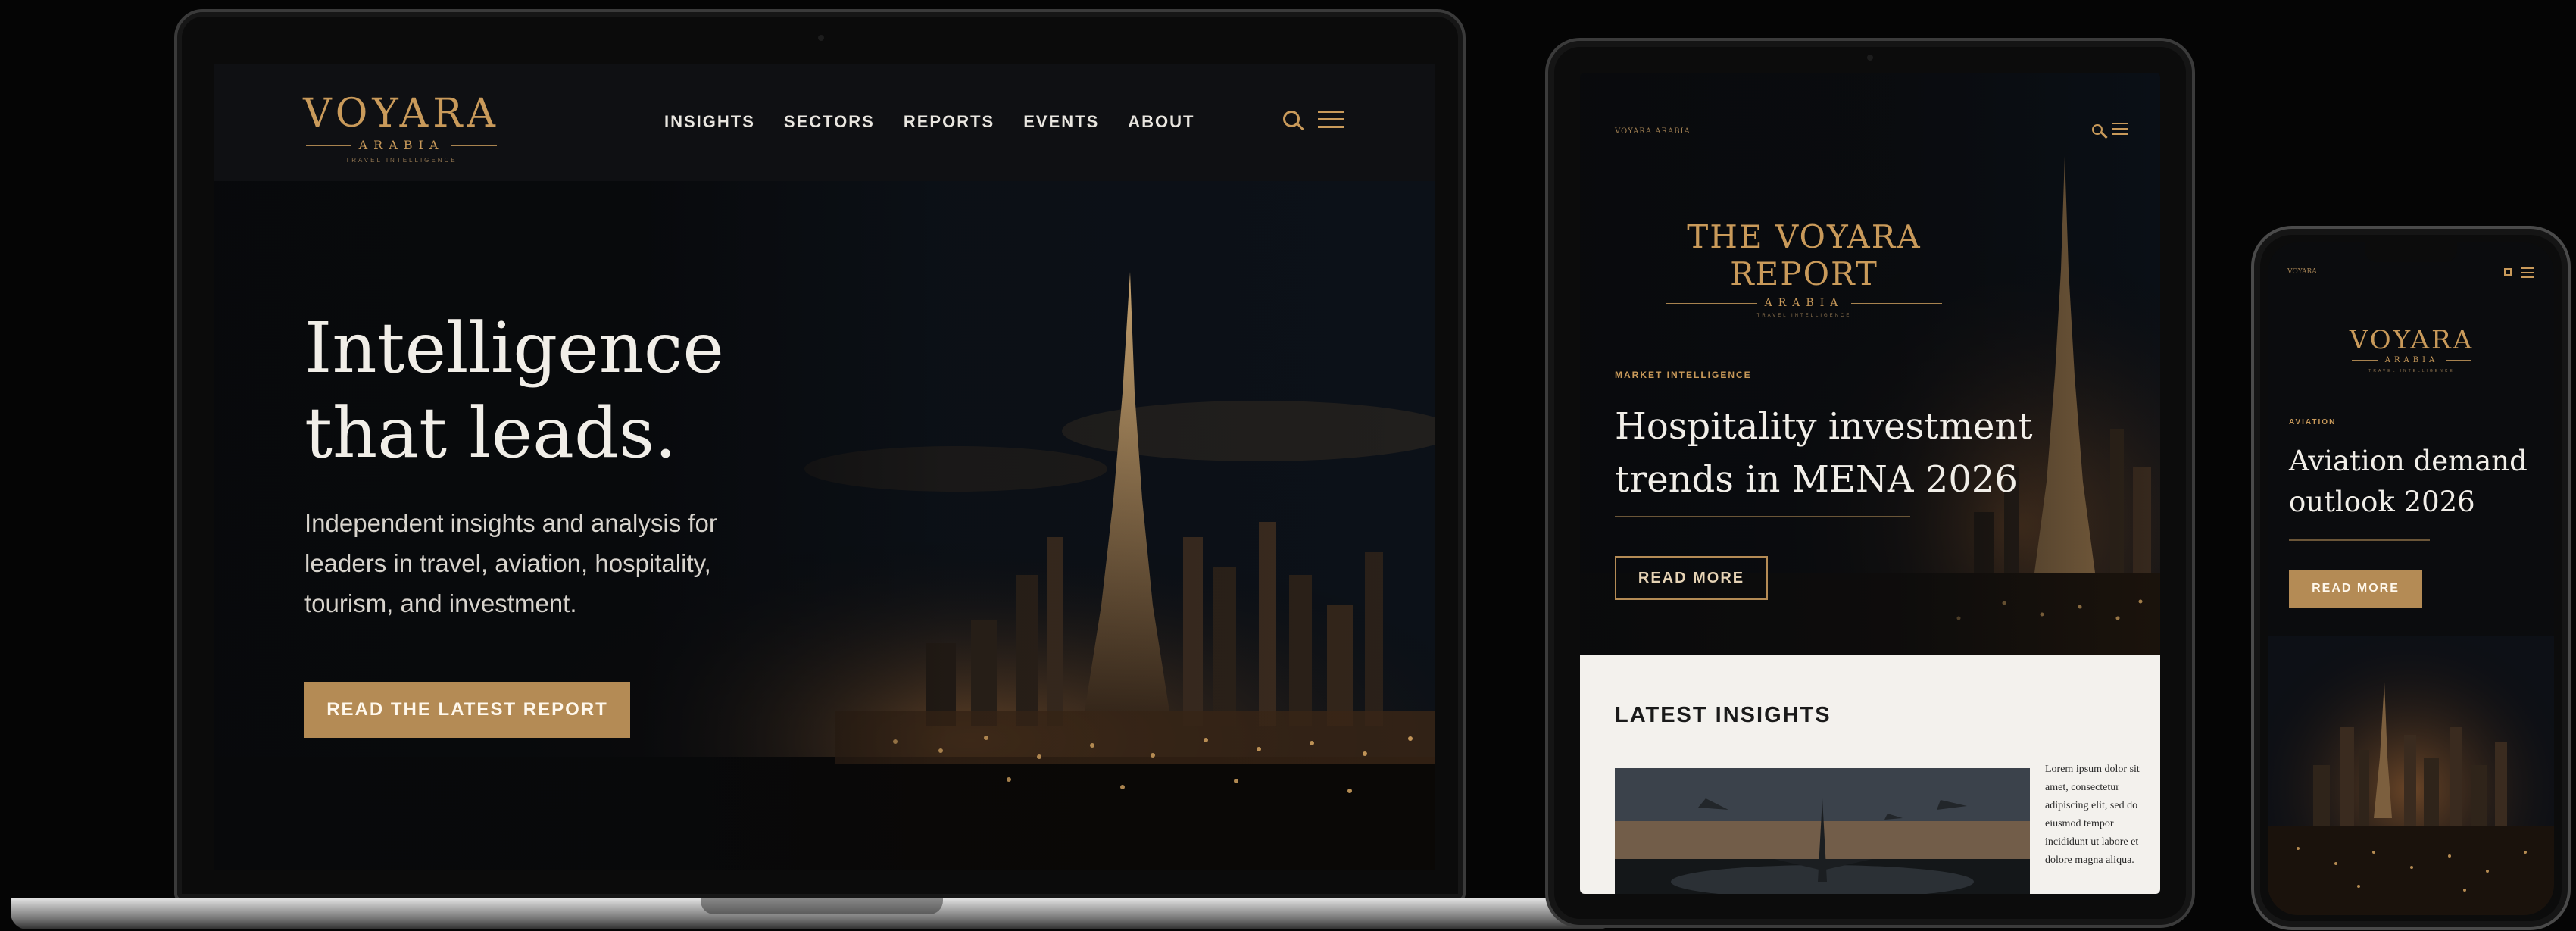  What do you see at coordinates (949, 122) in the screenshot?
I see `nav-reports: REPORTS` at bounding box center [949, 122].